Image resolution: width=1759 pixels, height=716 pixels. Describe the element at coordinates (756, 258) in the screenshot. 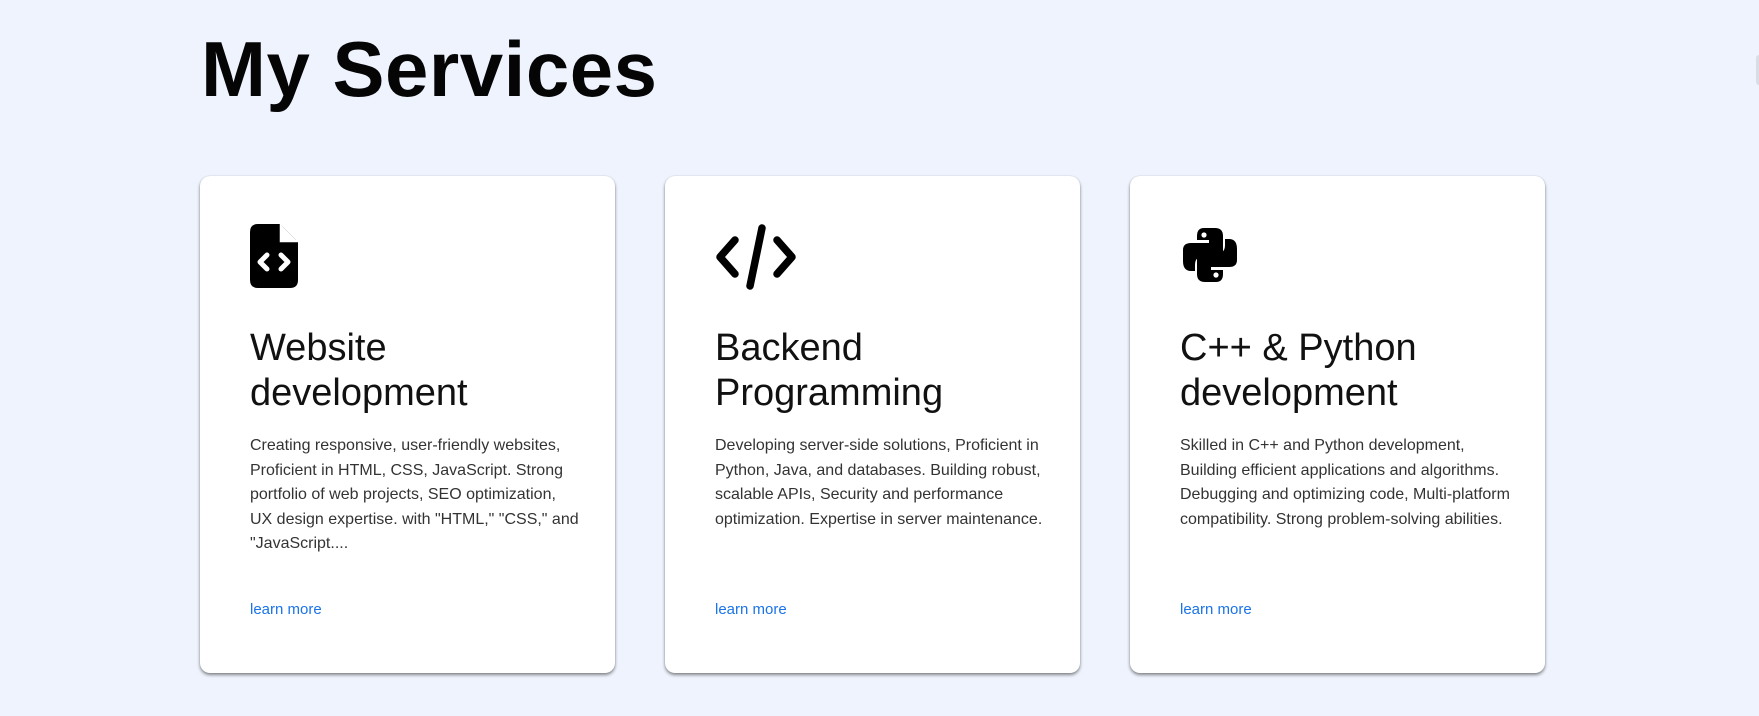

I see `code-icon` at that location.